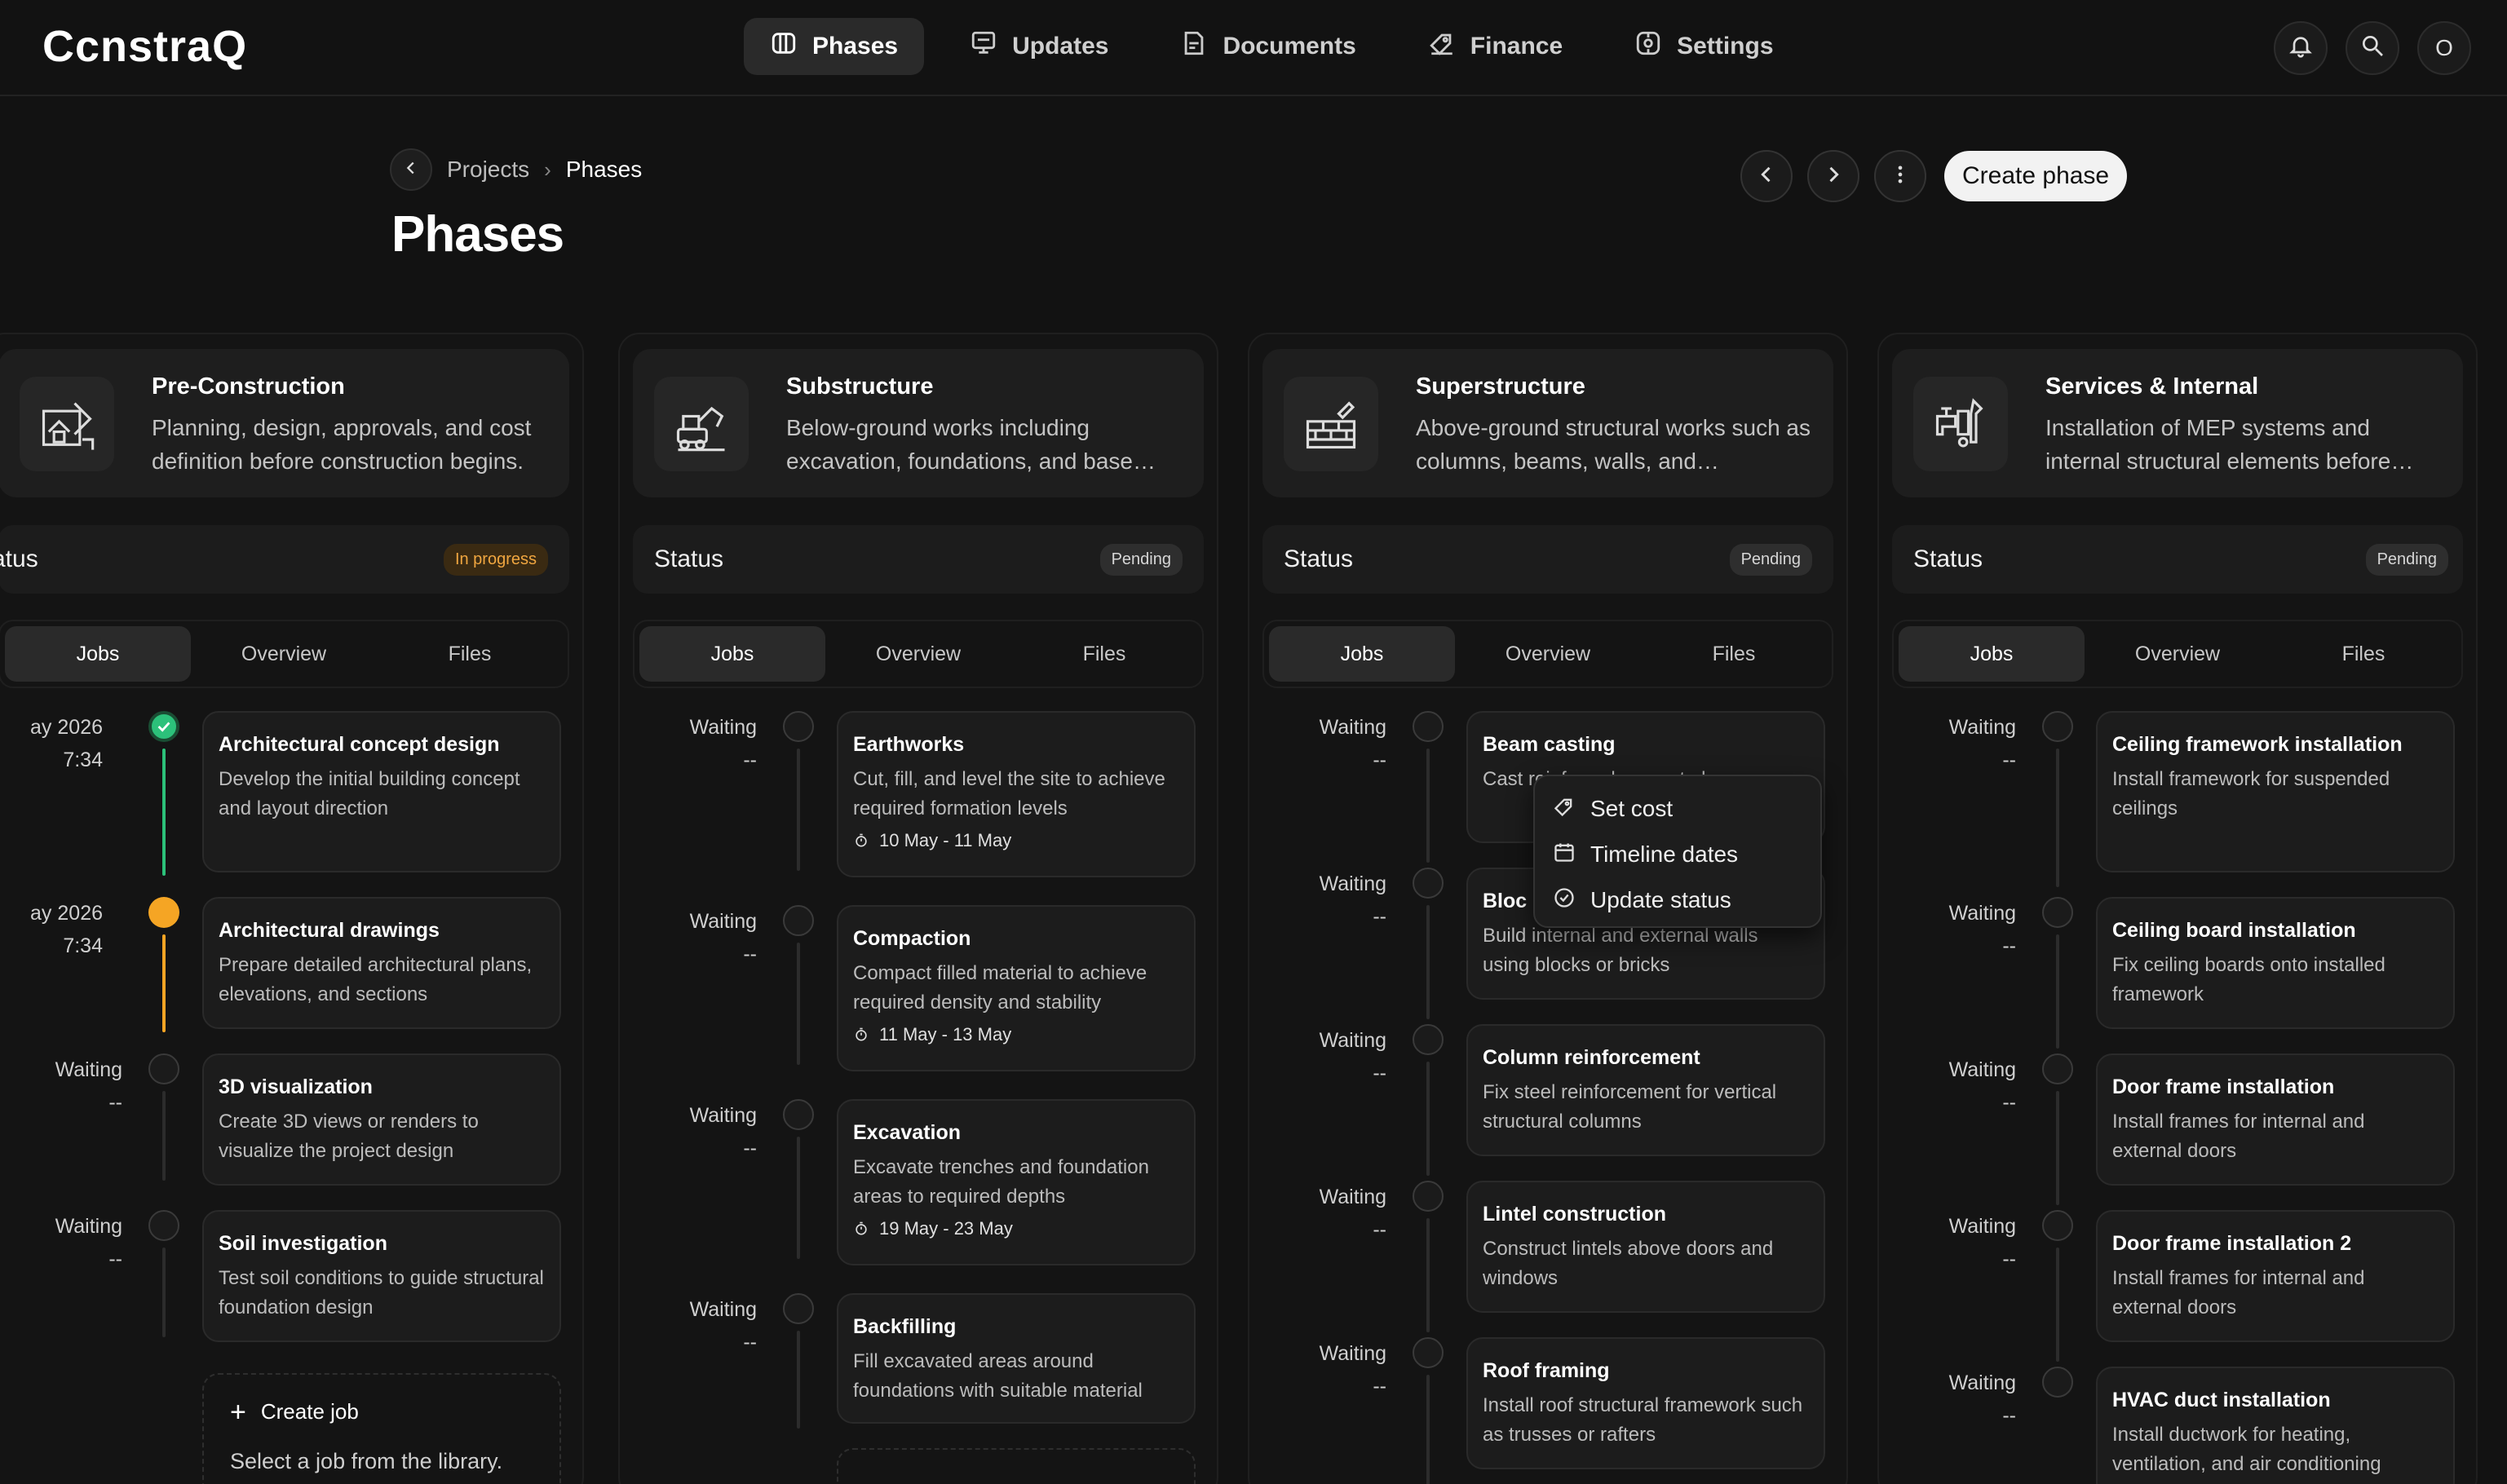  I want to click on job-title: Architectural drawings, so click(330, 930).